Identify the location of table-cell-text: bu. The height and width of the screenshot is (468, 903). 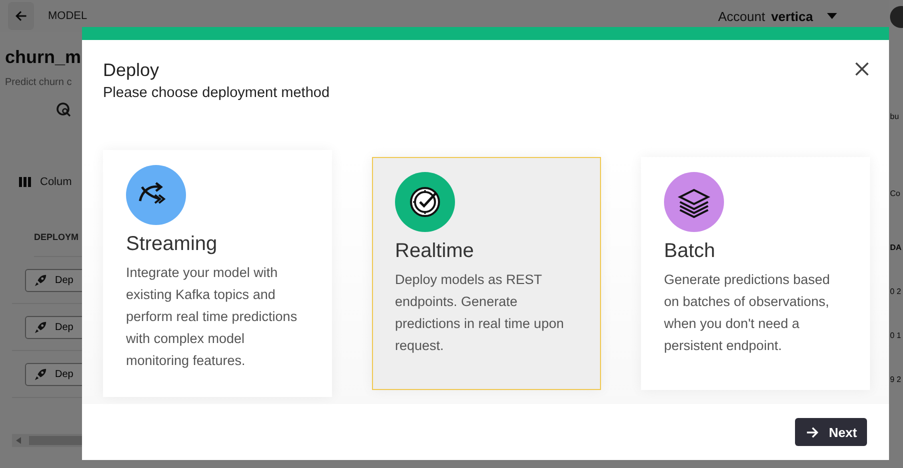
(895, 116).